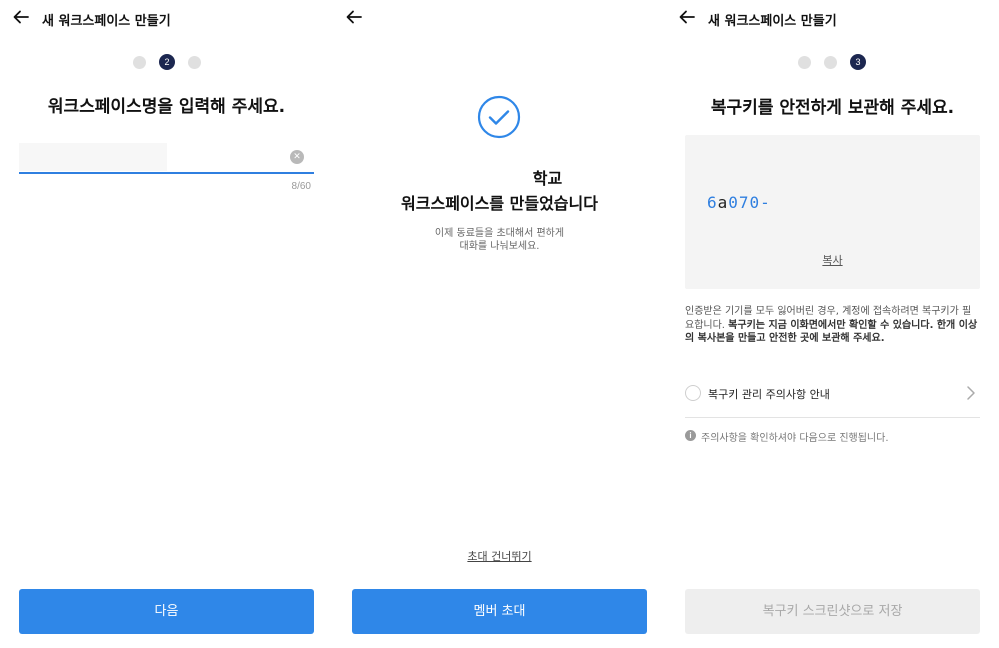 Image resolution: width=999 pixels, height=648 pixels. What do you see at coordinates (499, 203) in the screenshot?
I see `created-heading: 워크스페이스를 만들었습니다` at bounding box center [499, 203].